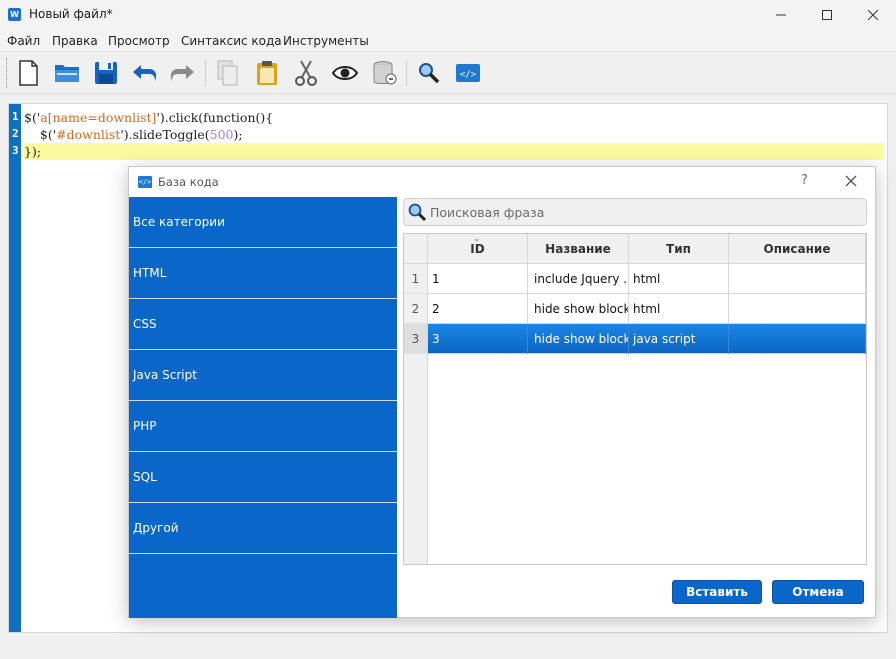 This screenshot has height=659, width=896. Describe the element at coordinates (416, 249) in the screenshot. I see `table-corner` at that location.